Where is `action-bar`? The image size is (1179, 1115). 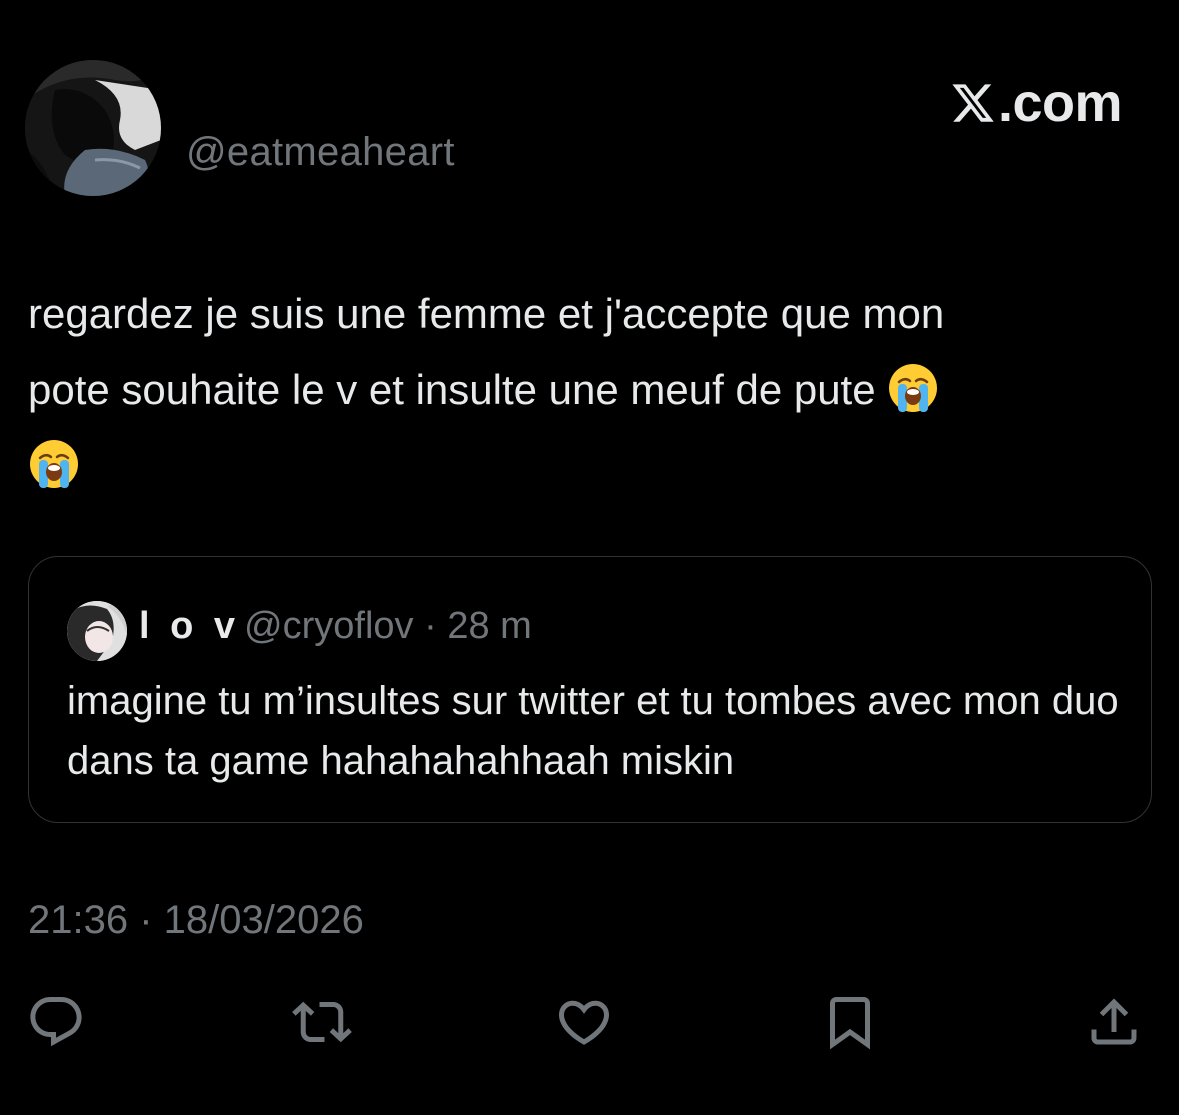
action-bar is located at coordinates (589, 1025).